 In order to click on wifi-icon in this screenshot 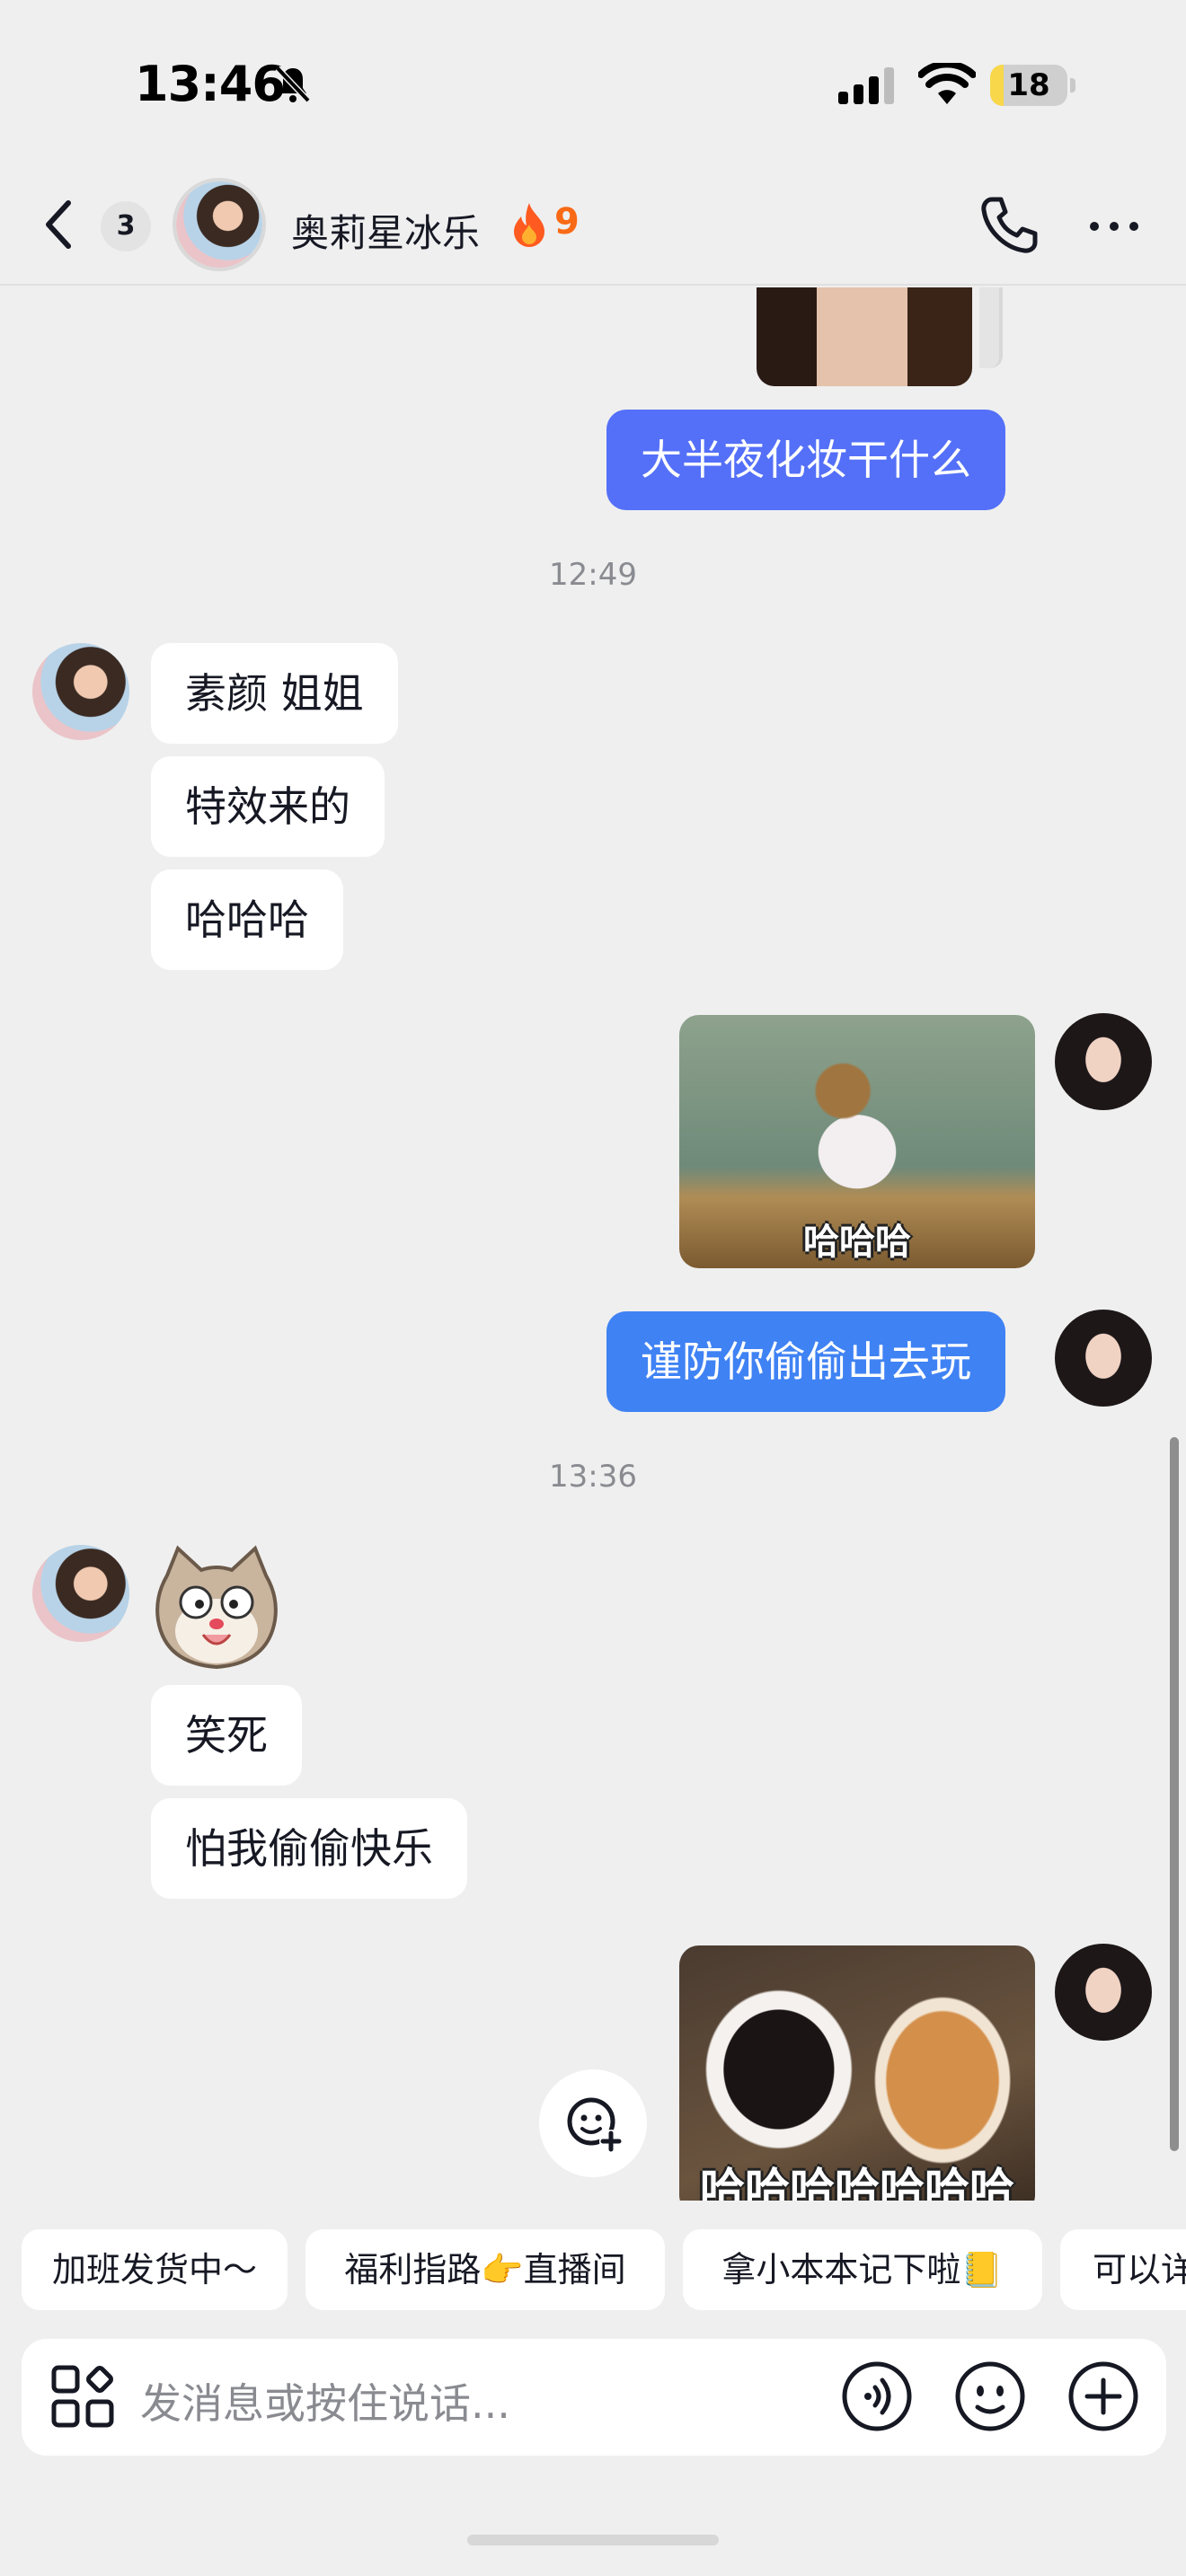, I will do `click(947, 83)`.